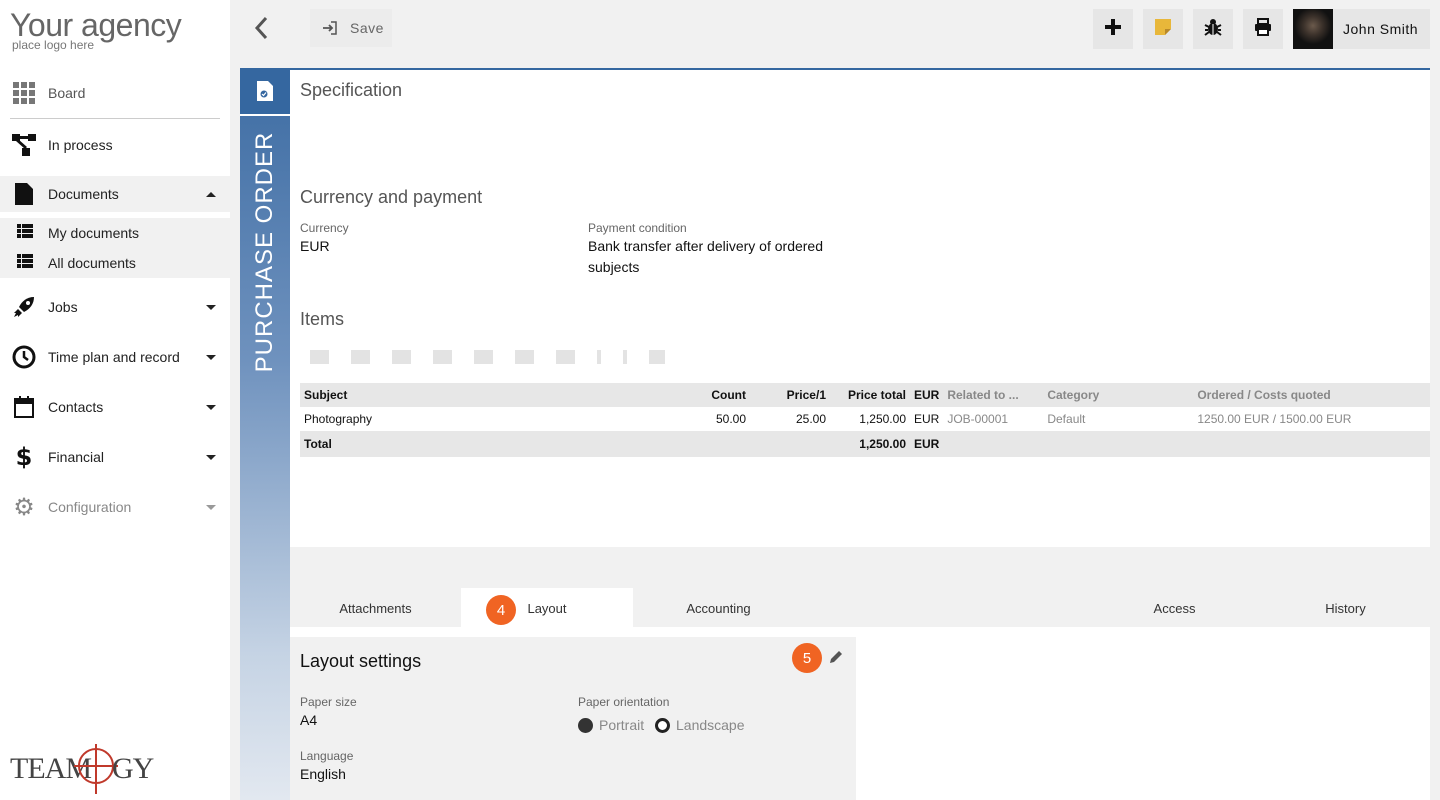  What do you see at coordinates (1345, 608) in the screenshot?
I see `tab-history: History` at bounding box center [1345, 608].